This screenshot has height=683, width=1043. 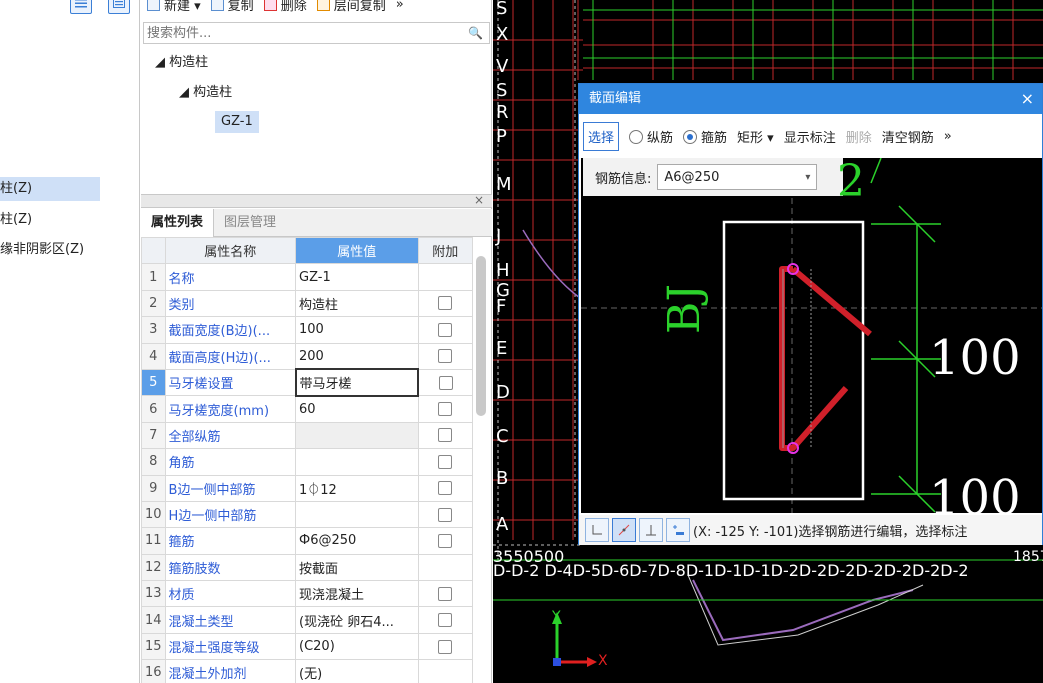 What do you see at coordinates (908, 136) in the screenshot?
I see `clear-rebar-button: 清空钢筋` at bounding box center [908, 136].